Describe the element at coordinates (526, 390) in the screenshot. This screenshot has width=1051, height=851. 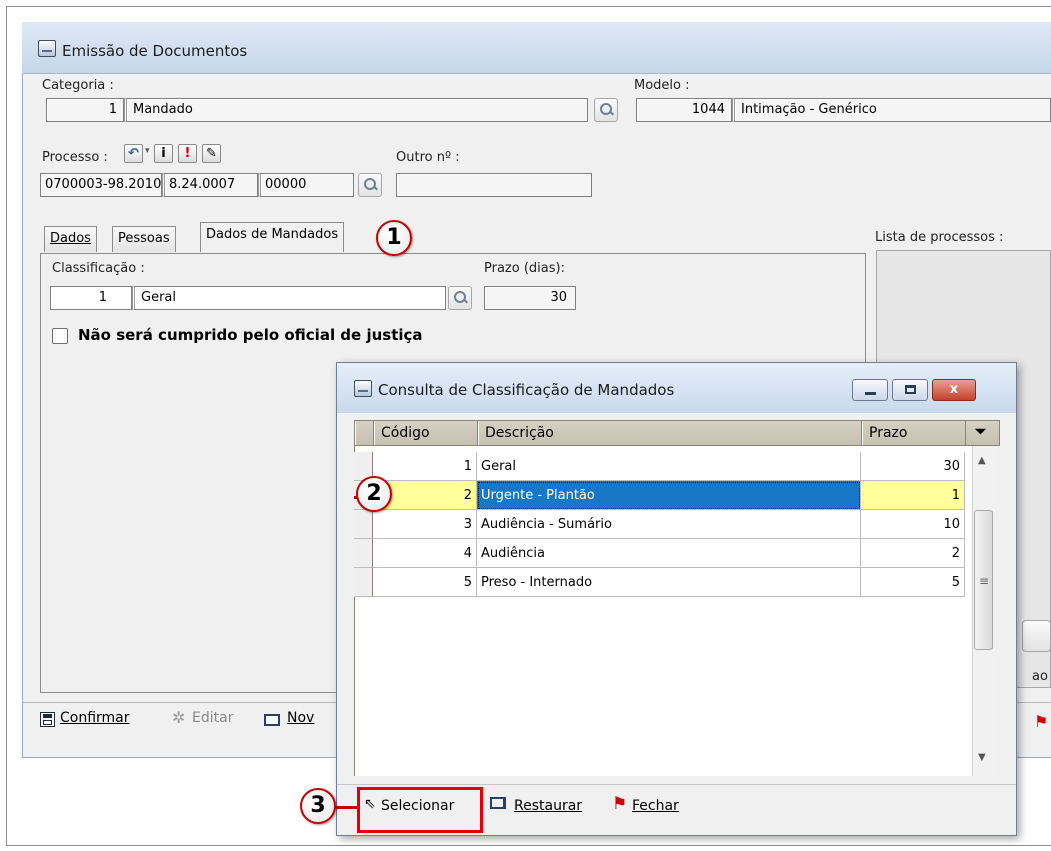
I see `dialog-title: Consulta de Classificação de Mandados` at that location.